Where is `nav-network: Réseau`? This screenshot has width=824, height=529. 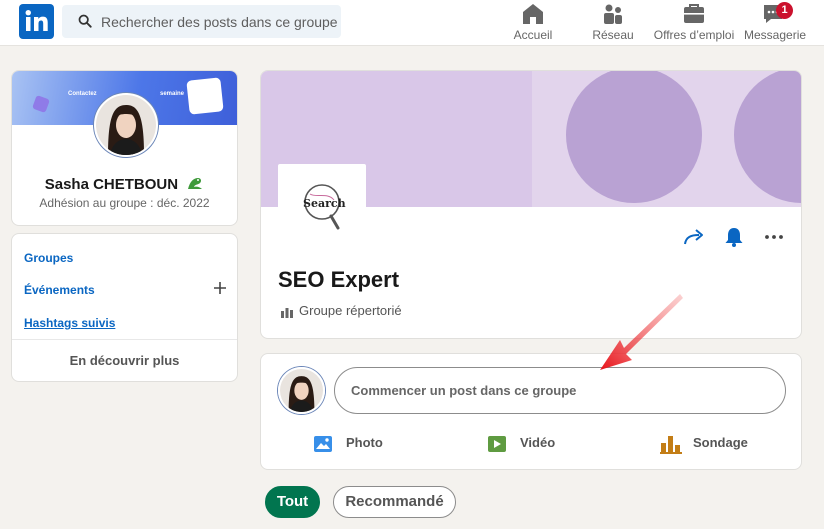 nav-network: Réseau is located at coordinates (613, 22).